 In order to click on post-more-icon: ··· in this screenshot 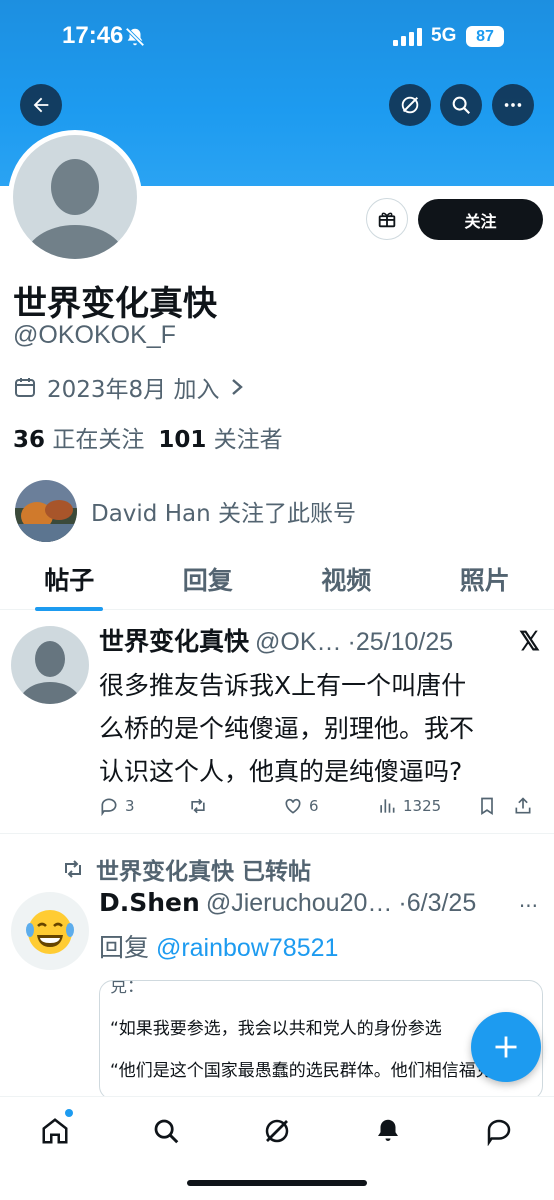, I will do `click(528, 906)`.